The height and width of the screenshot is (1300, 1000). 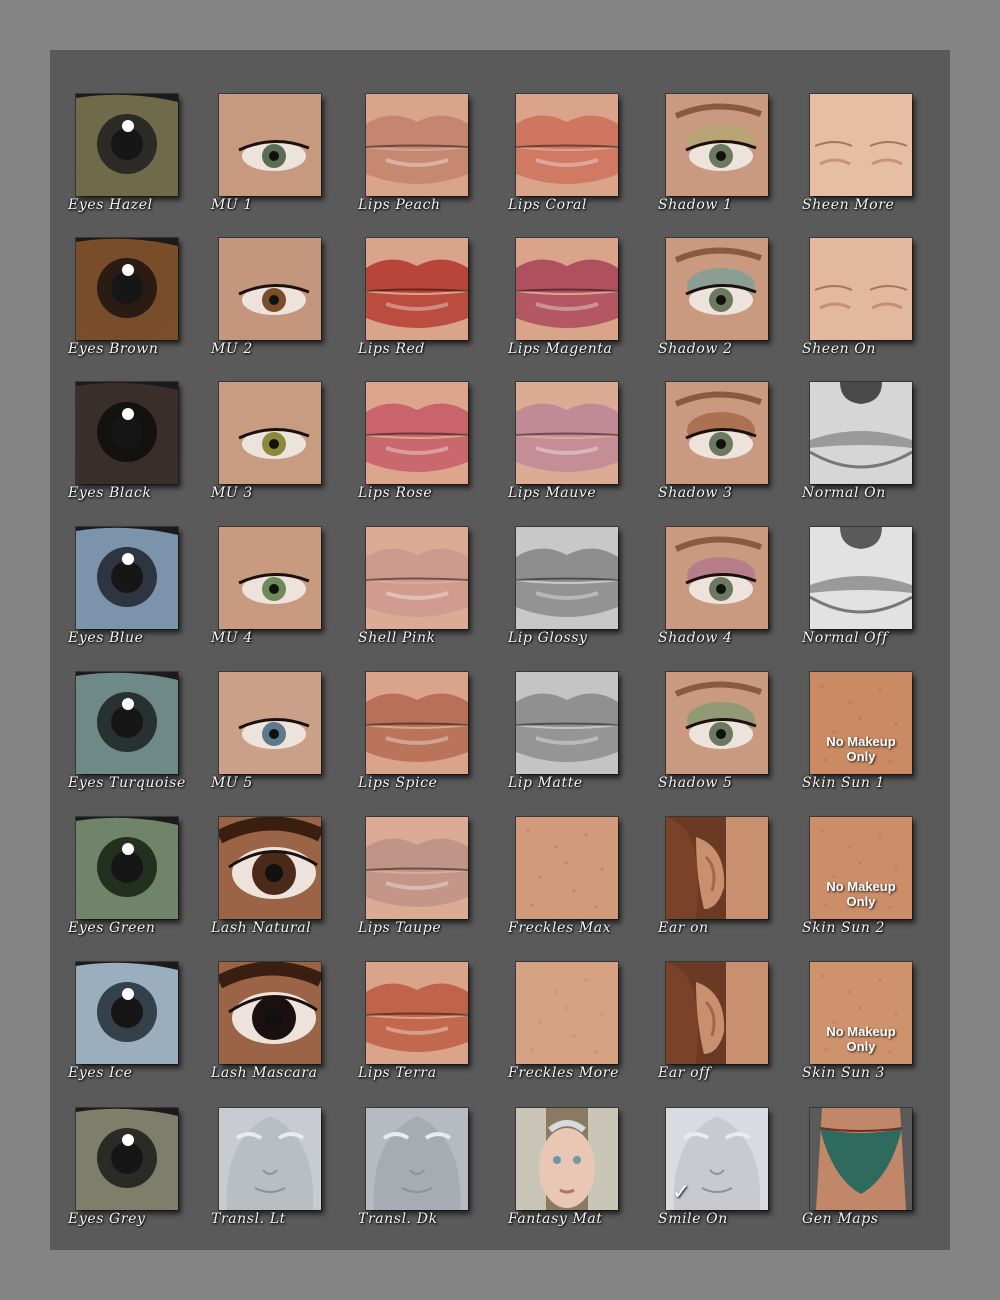 I want to click on preset-smile-on: ✓ Smile On, so click(x=711, y=1177).